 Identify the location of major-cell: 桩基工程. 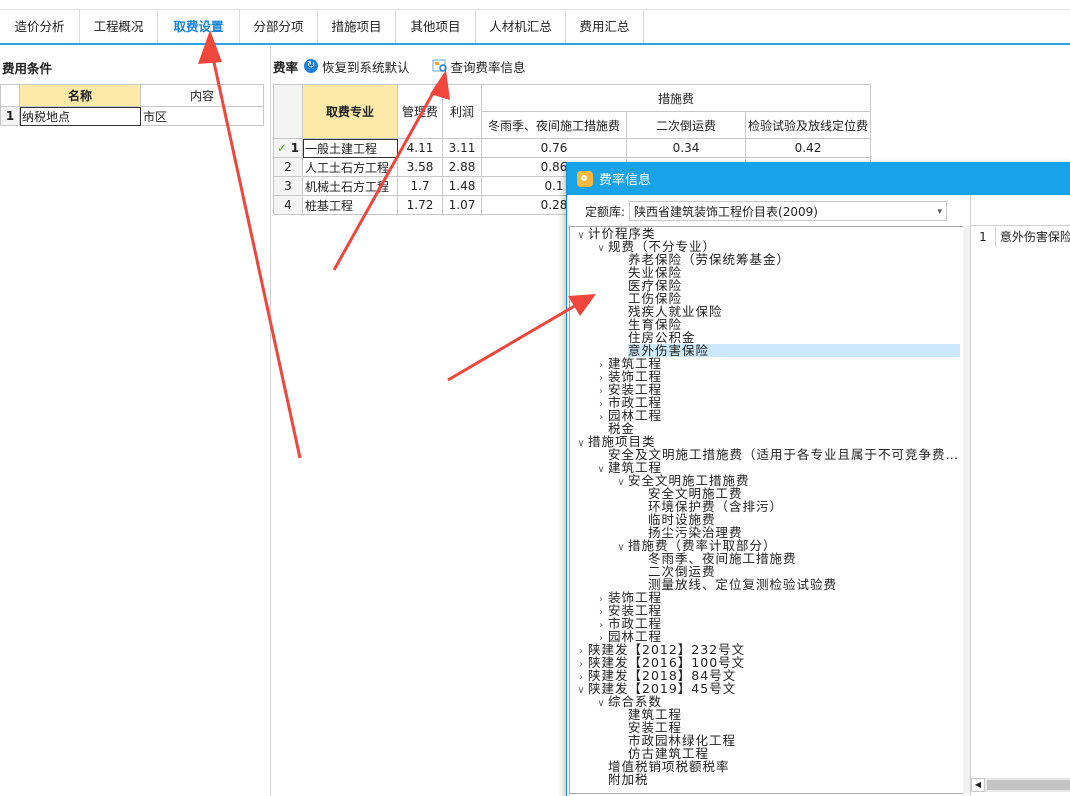
(350, 205).